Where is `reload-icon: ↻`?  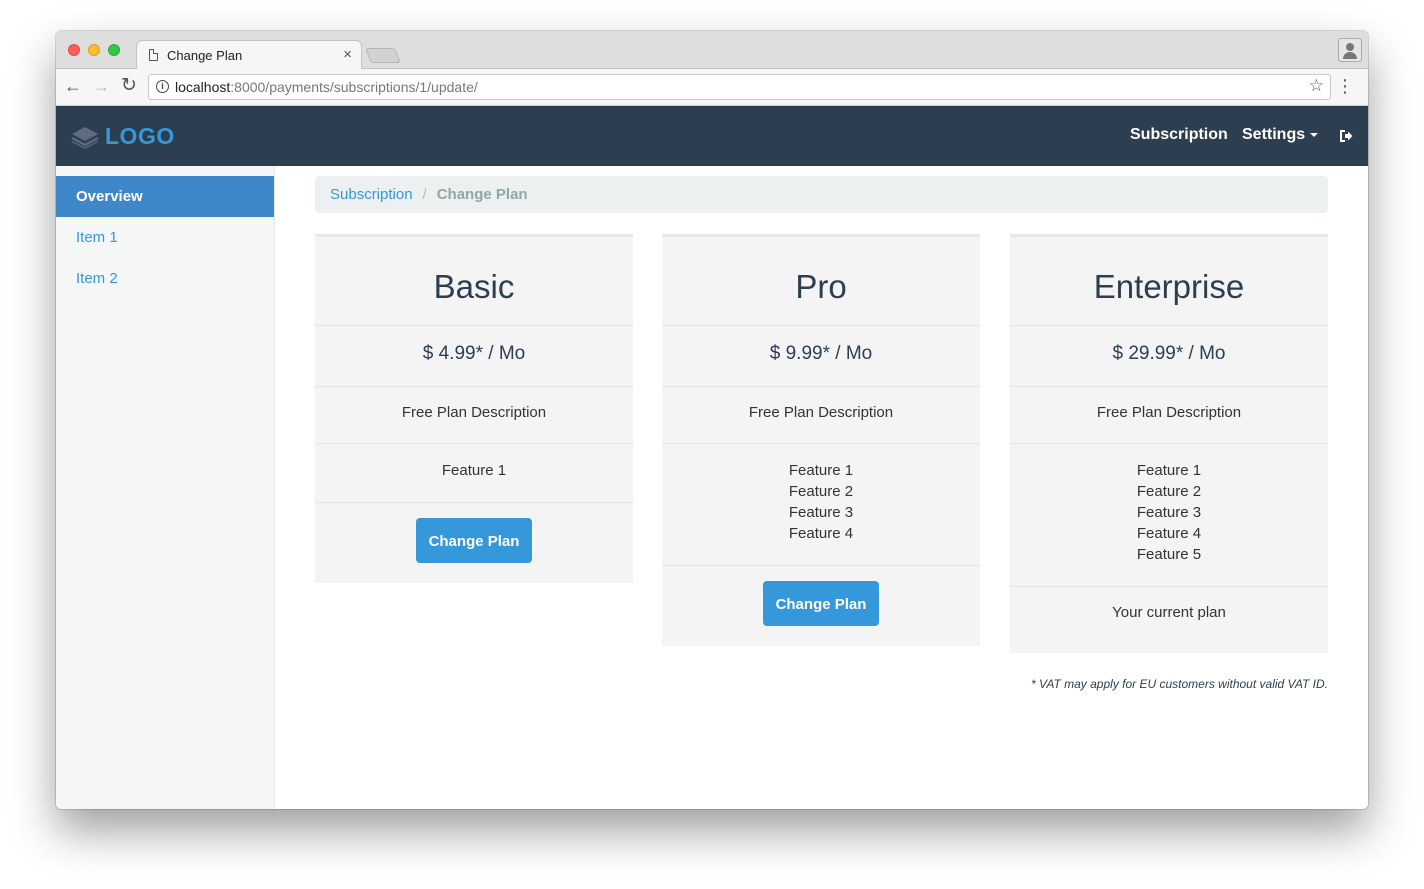
reload-icon: ↻ is located at coordinates (129, 86).